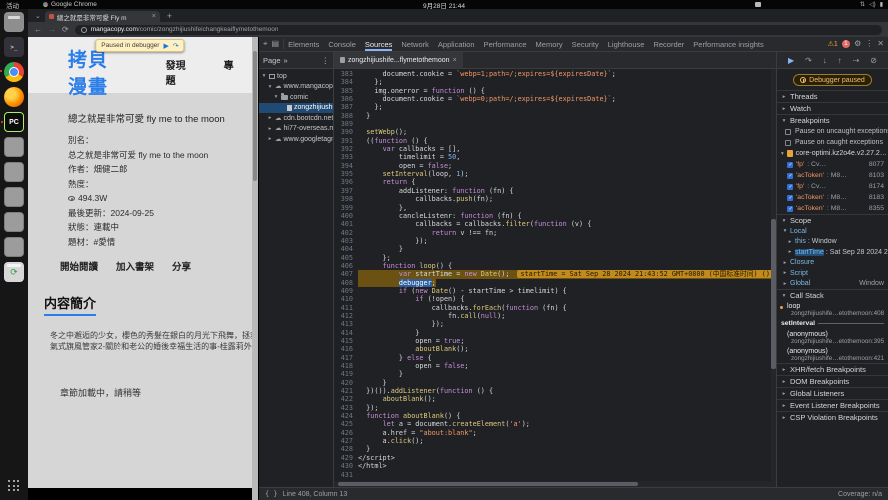  Describe the element at coordinates (346, 299) in the screenshot. I see `line-number: 410` at that location.